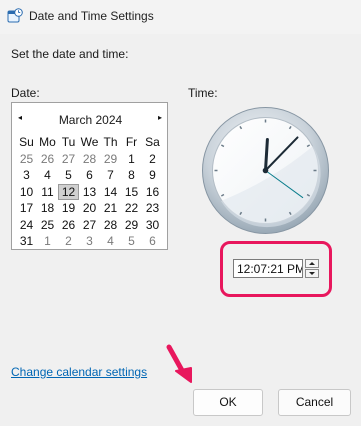 The width and height of the screenshot is (361, 426). I want to click on time-input, so click(268, 268).